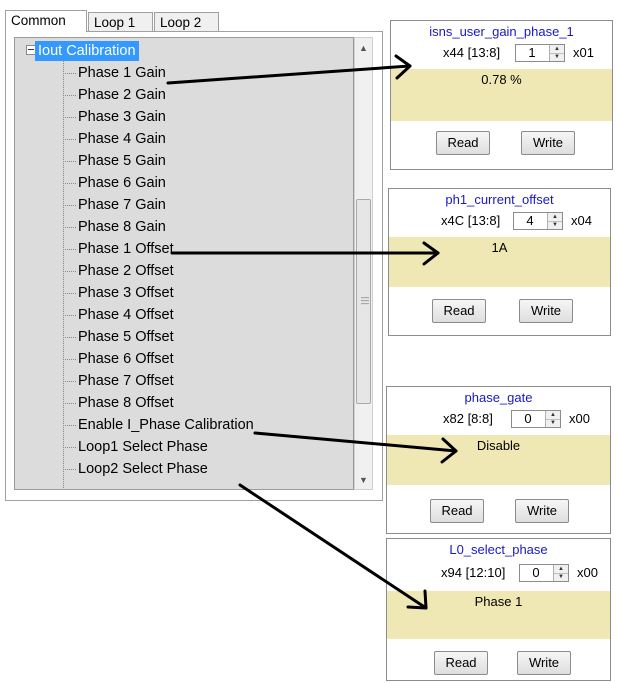  Describe the element at coordinates (501, 31) in the screenshot. I see `register-name: isns_user_gain_phase_1` at that location.